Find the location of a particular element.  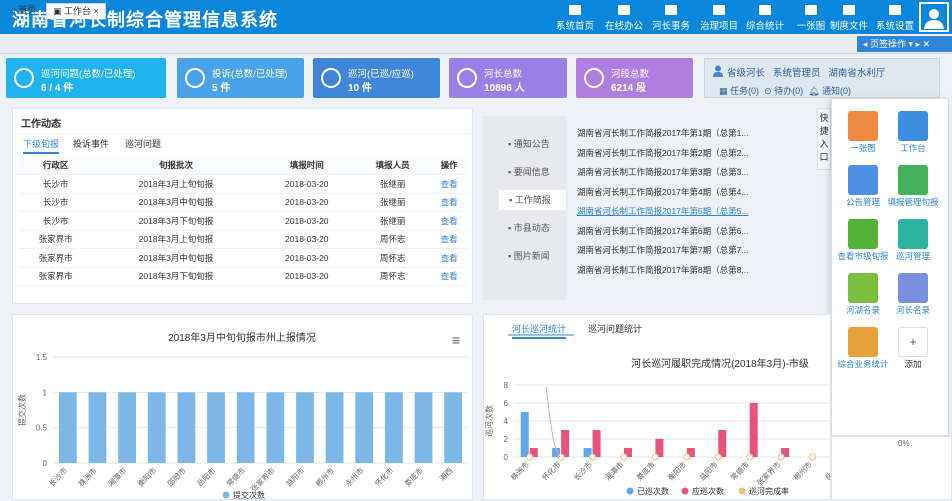

sidenav-item-3: ▪ 工作简报 is located at coordinates (532, 200).